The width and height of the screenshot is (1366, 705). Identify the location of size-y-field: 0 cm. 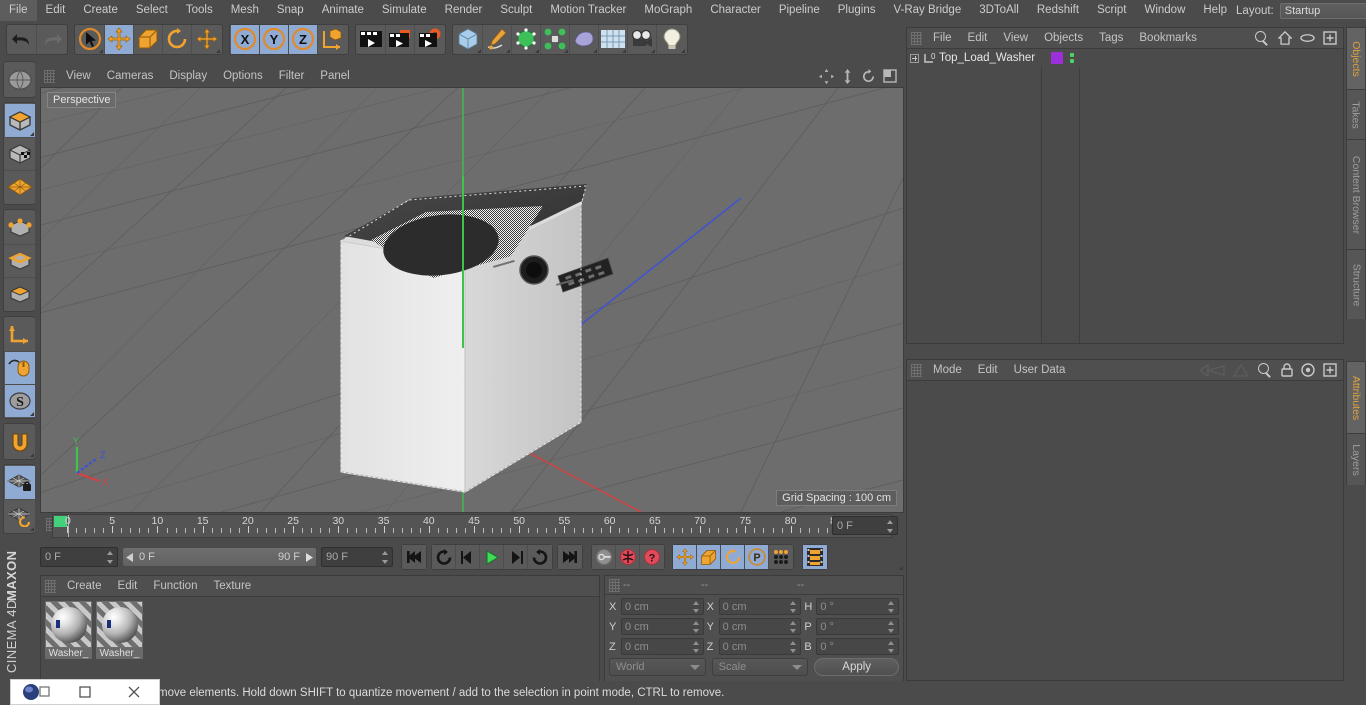
(760, 626).